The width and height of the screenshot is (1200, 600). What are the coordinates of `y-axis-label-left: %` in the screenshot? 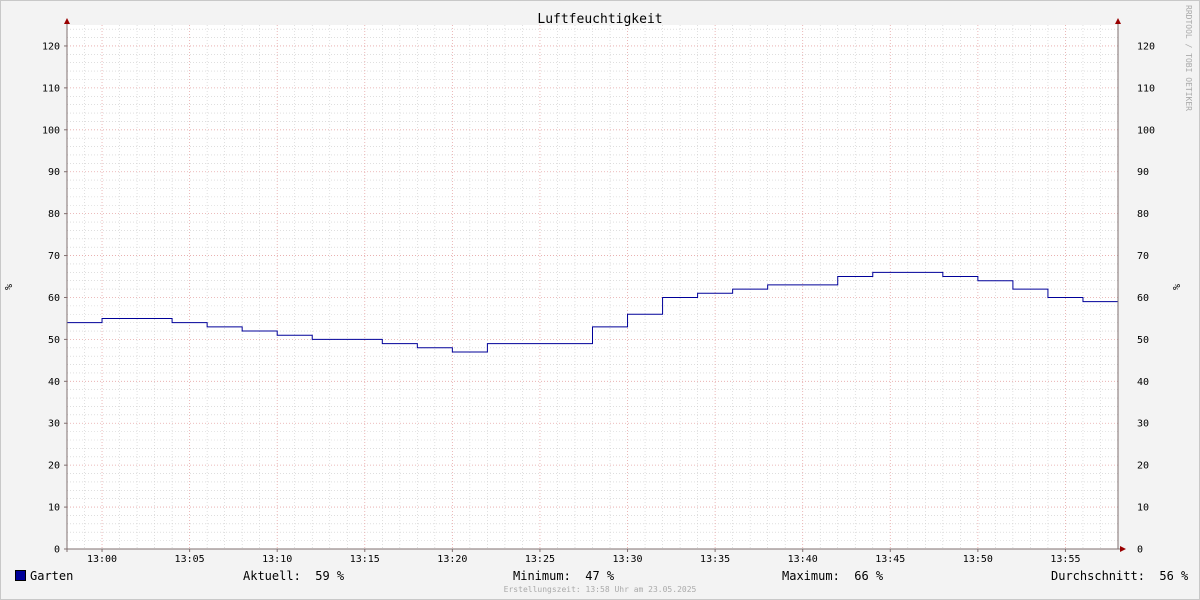 It's located at (9, 287).